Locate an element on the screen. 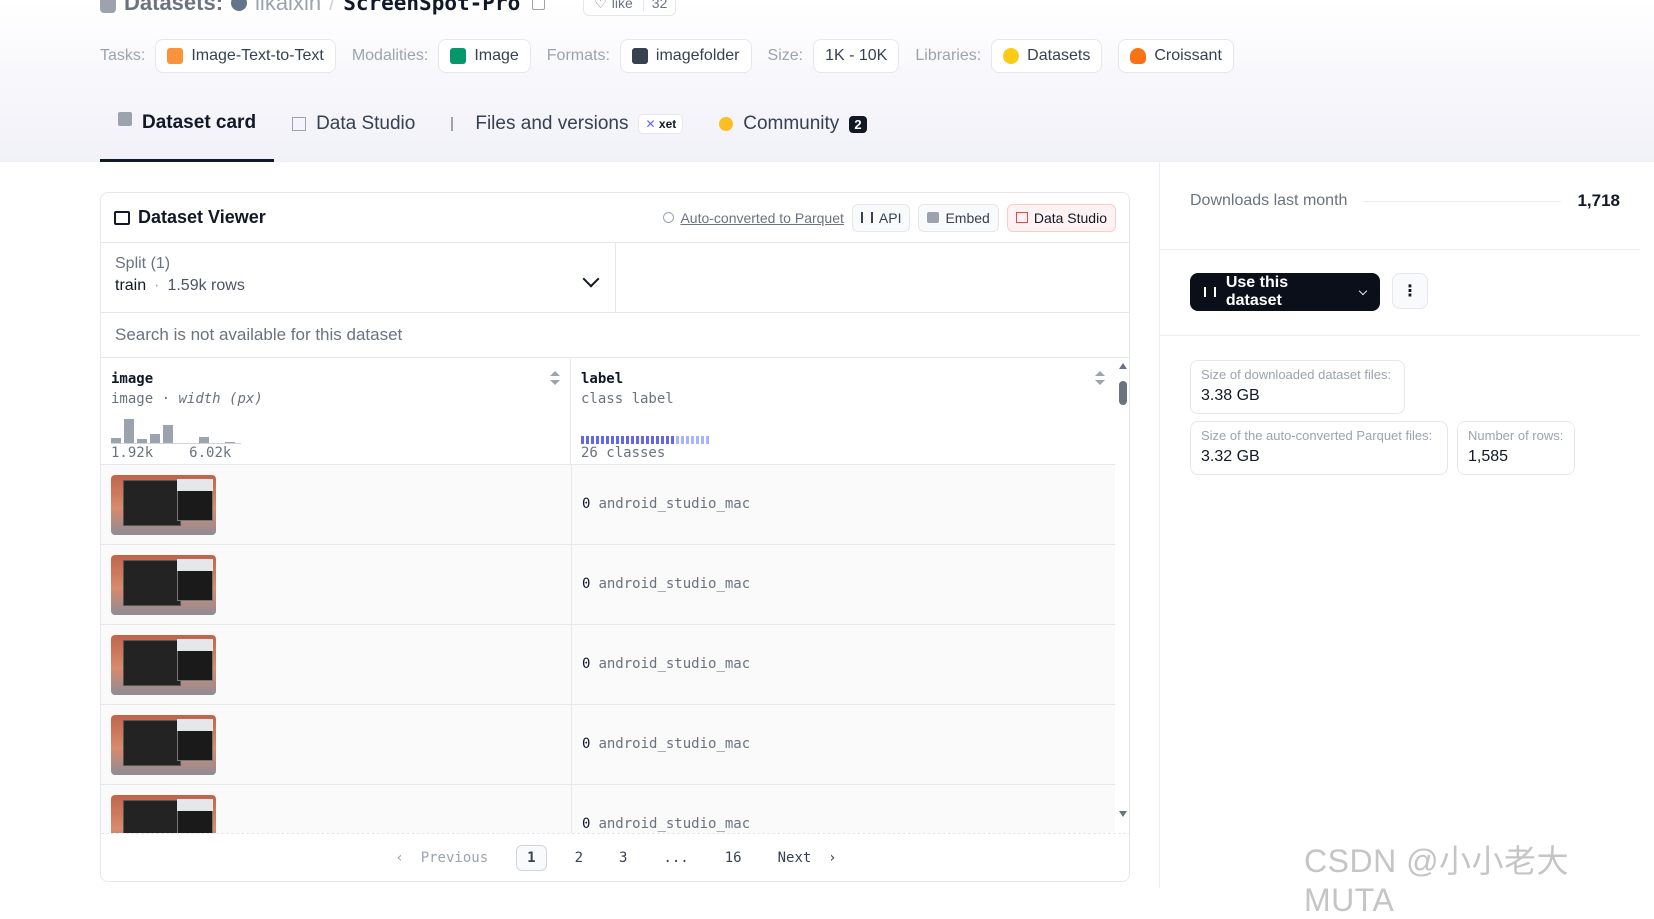 The height and width of the screenshot is (919, 1654). data-studio-button: Data Studio is located at coordinates (1061, 217).